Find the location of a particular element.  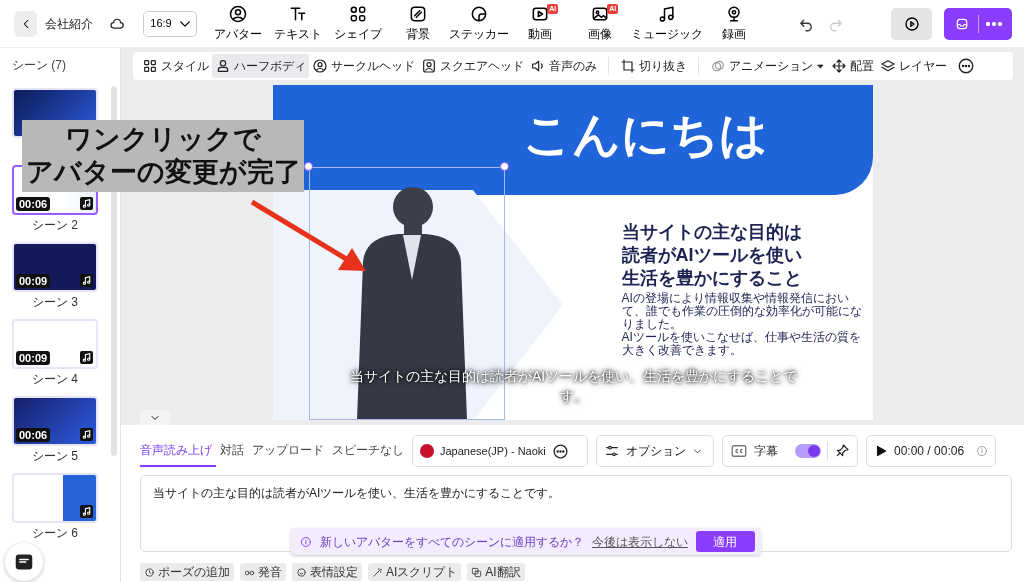

scenes-heading: シーン (7) is located at coordinates (39, 65).